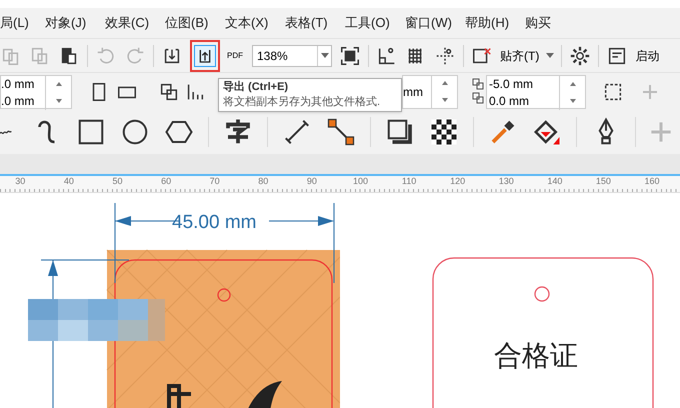 This screenshot has width=680, height=408. I want to click on ruler-label: 130, so click(506, 182).